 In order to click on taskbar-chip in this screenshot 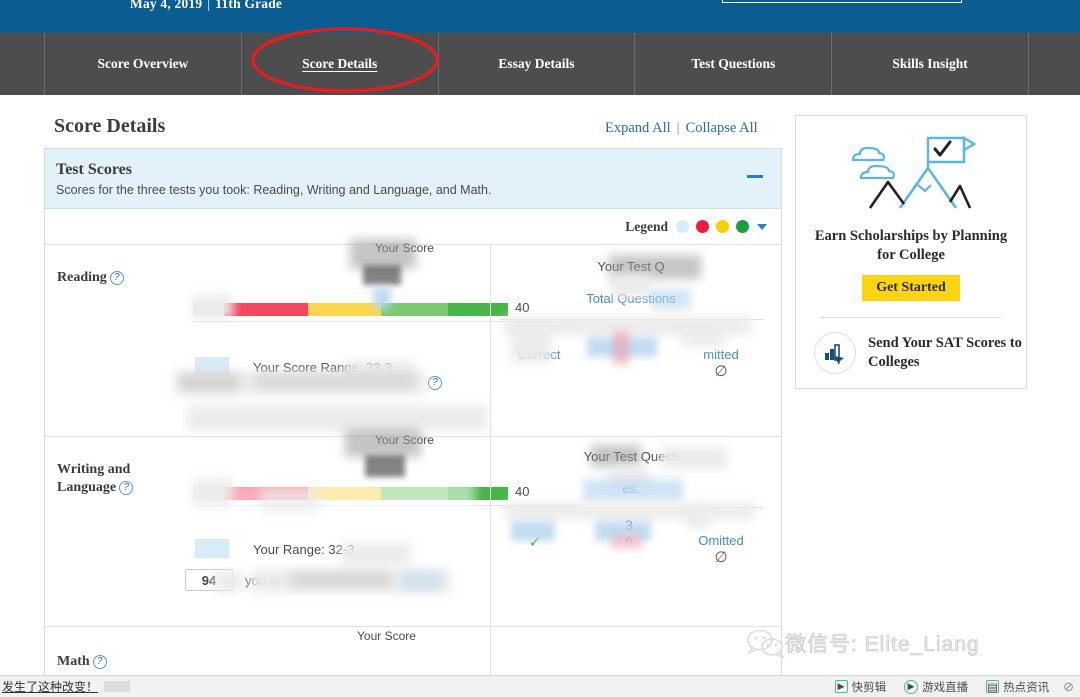, I will do `click(117, 686)`.